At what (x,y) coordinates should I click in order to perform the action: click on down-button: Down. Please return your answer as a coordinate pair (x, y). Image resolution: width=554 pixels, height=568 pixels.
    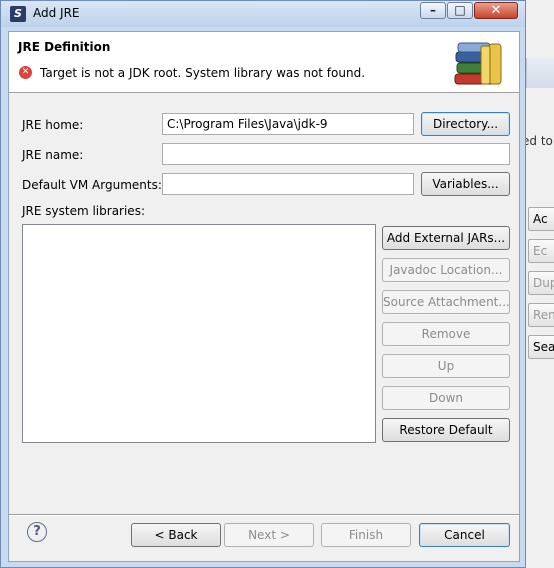
    Looking at the image, I should click on (446, 398).